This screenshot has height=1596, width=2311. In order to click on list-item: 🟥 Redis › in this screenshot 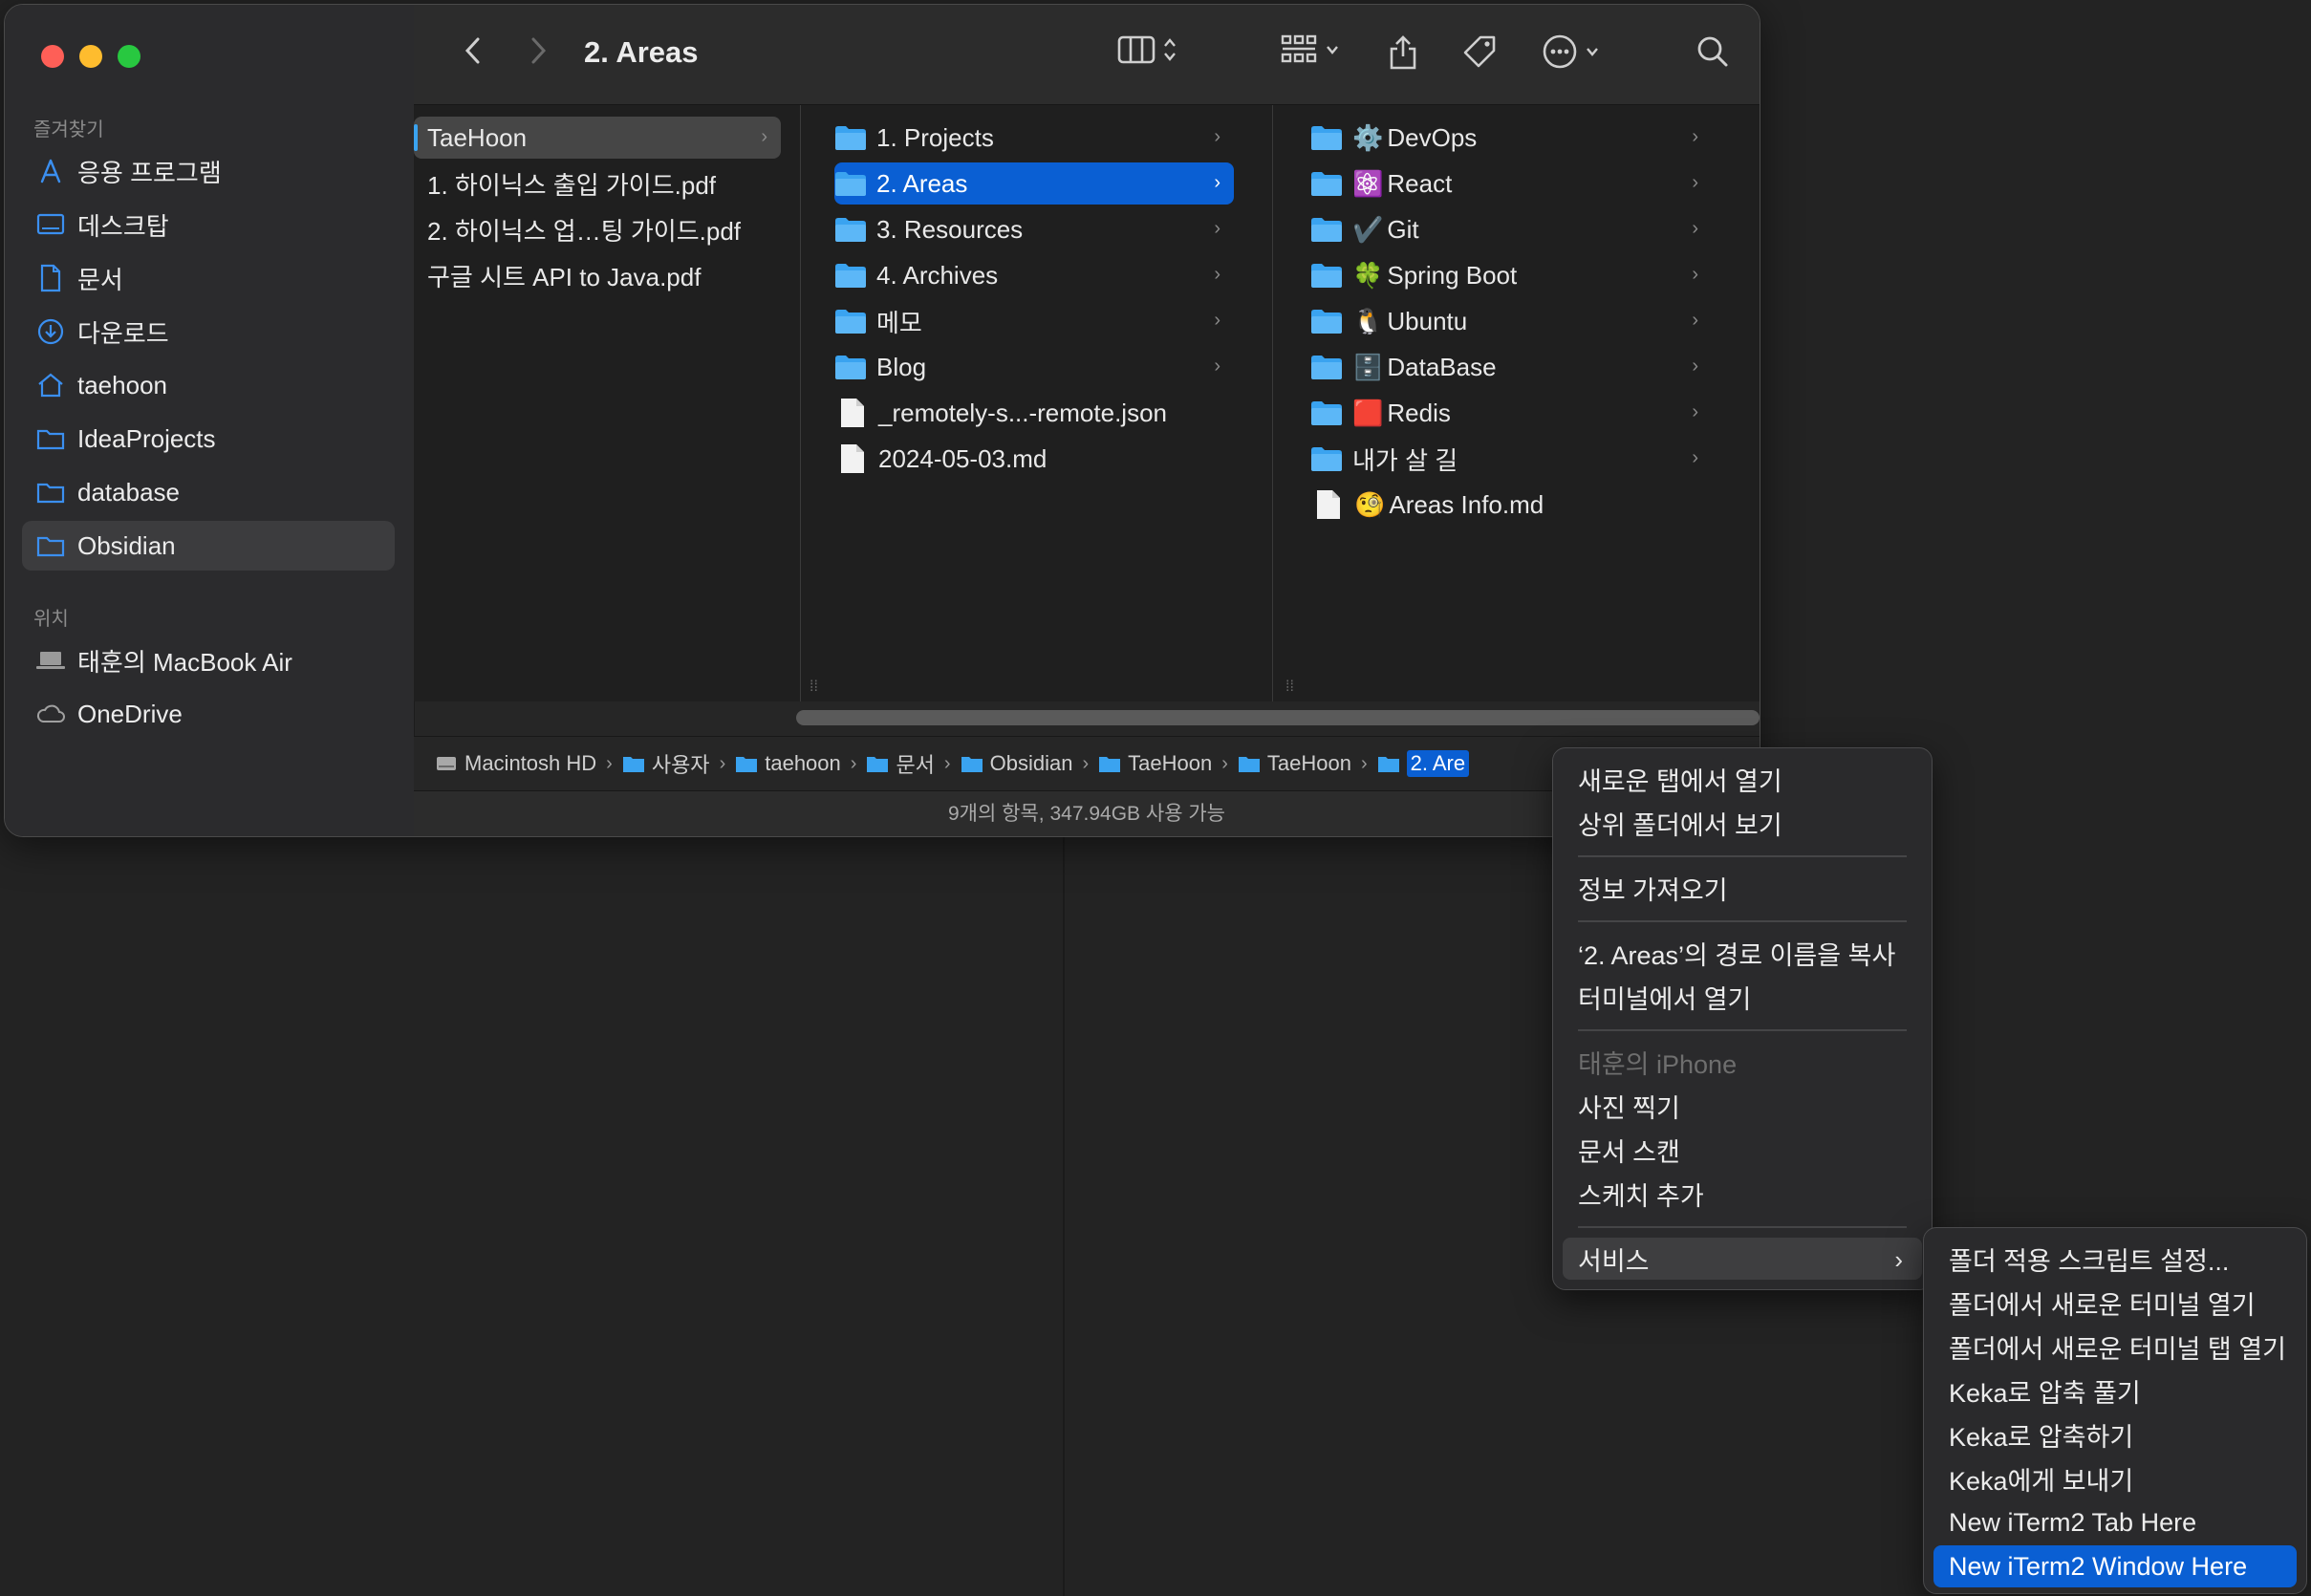, I will do `click(1511, 413)`.